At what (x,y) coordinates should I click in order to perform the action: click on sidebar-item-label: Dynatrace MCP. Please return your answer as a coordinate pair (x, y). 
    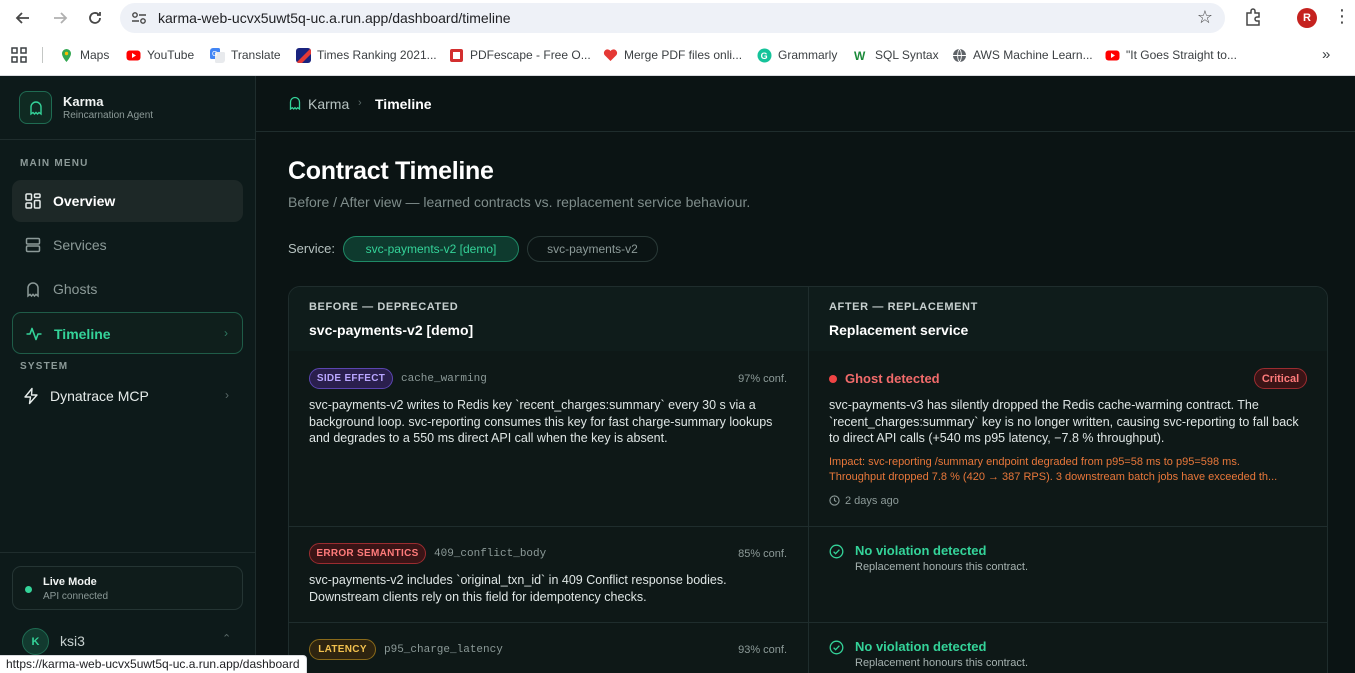
    Looking at the image, I should click on (99, 396).